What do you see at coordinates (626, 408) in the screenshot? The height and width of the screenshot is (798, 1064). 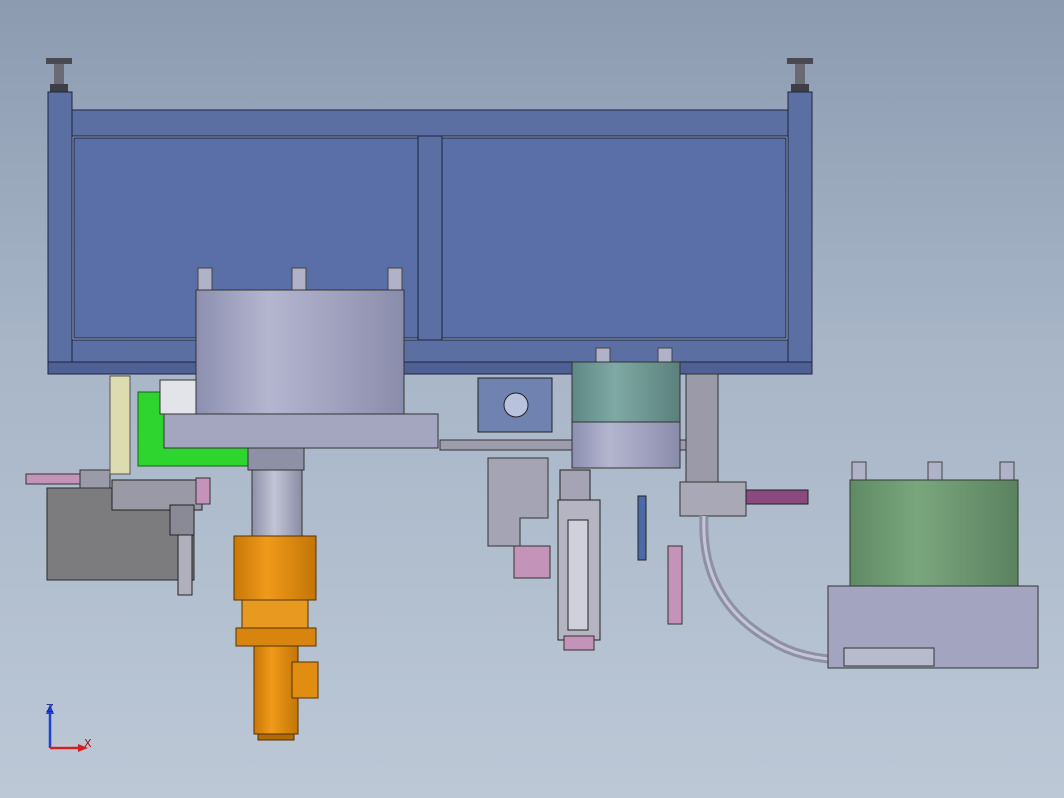 I see `teal-cylinder-unit` at bounding box center [626, 408].